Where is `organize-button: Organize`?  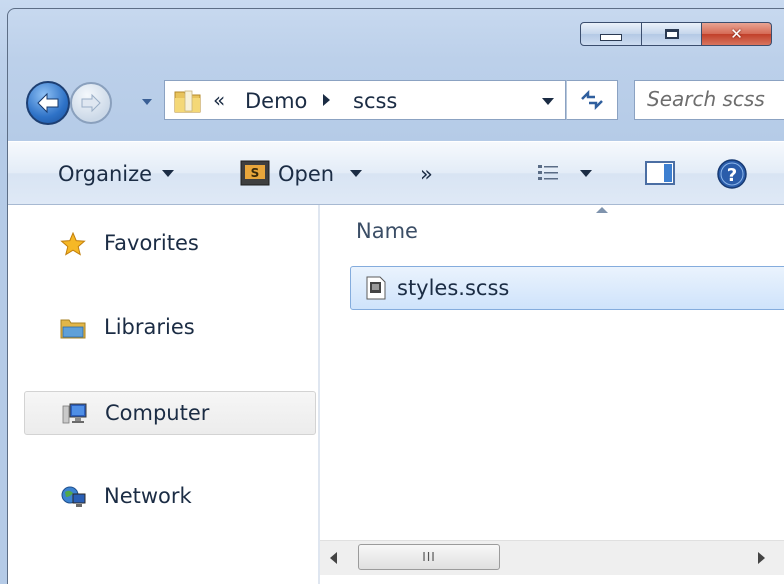 organize-button: Organize is located at coordinates (116, 174).